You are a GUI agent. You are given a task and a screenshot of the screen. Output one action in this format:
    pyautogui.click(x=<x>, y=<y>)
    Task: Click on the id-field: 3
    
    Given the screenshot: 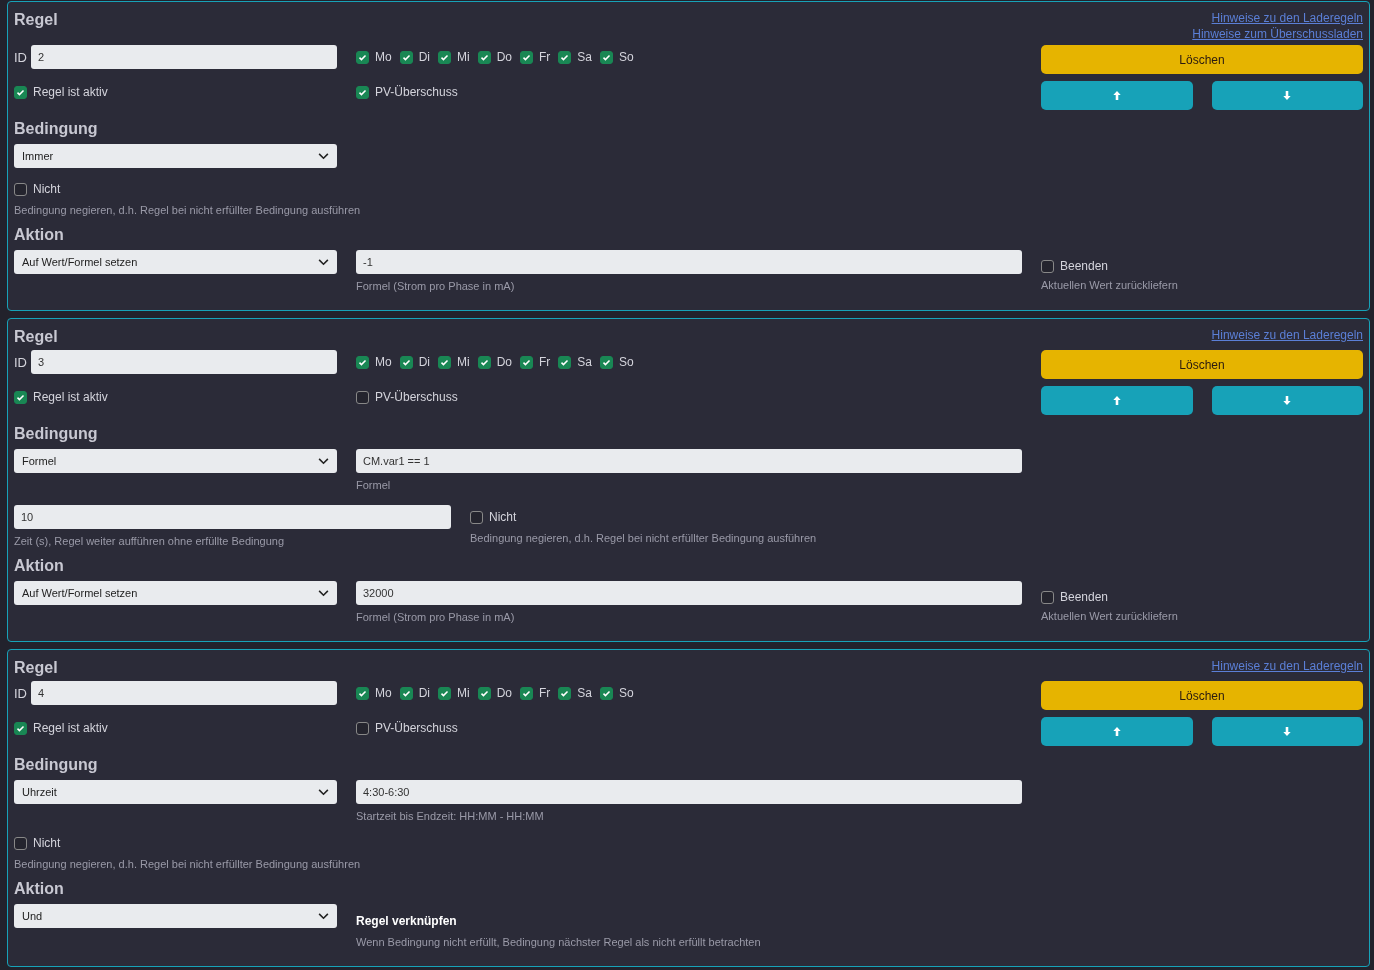 What is the action you would take?
    pyautogui.click(x=184, y=362)
    